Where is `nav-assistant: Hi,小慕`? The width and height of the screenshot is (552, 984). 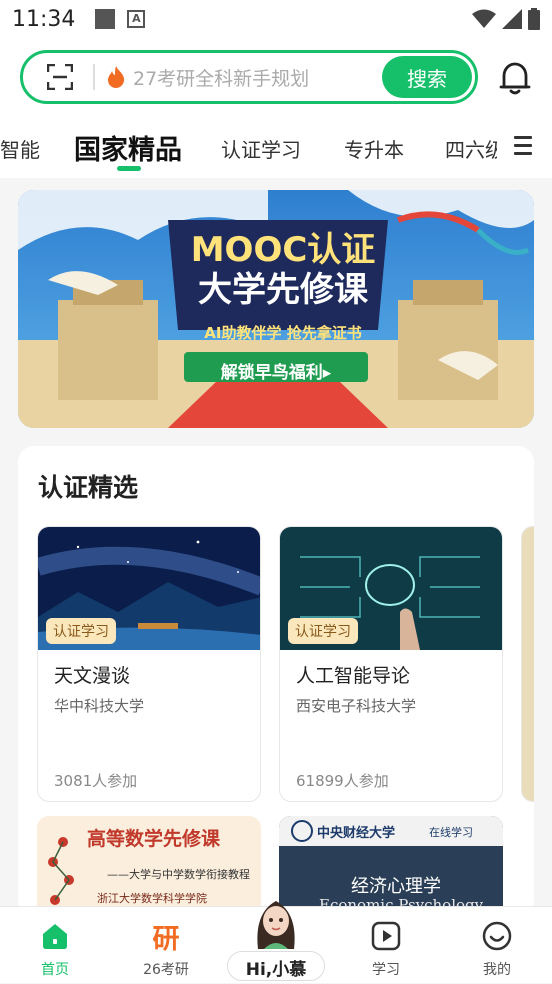 nav-assistant: Hi,小慕 is located at coordinates (276, 942).